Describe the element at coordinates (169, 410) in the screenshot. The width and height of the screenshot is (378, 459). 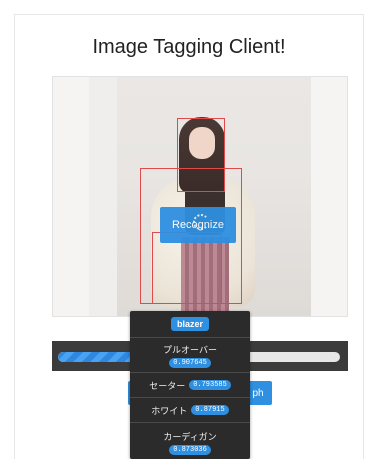
I see `tag-label: ホワイト` at that location.